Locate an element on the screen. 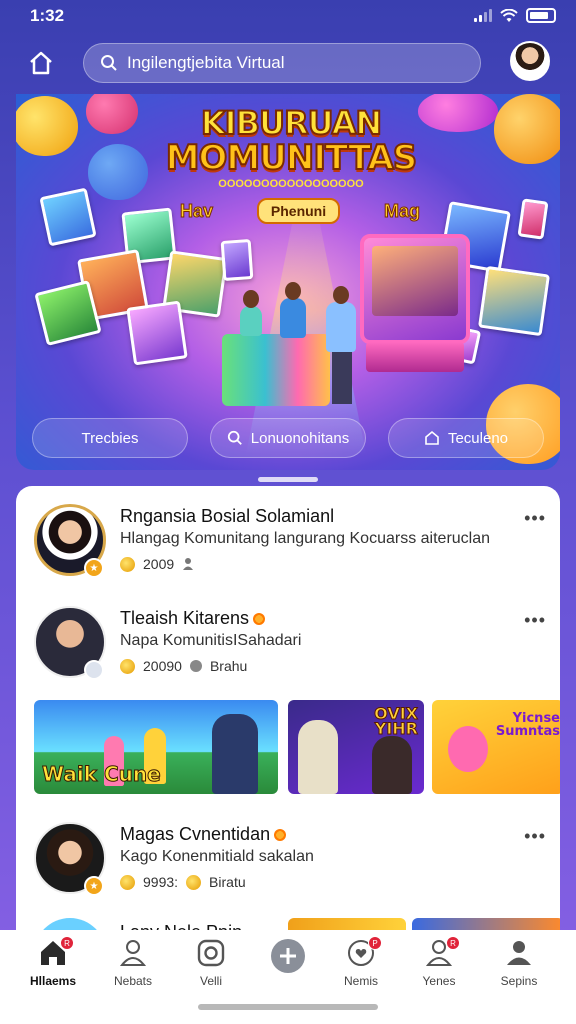  search-input: Ingilengtjebita Virtual is located at coordinates (206, 63).